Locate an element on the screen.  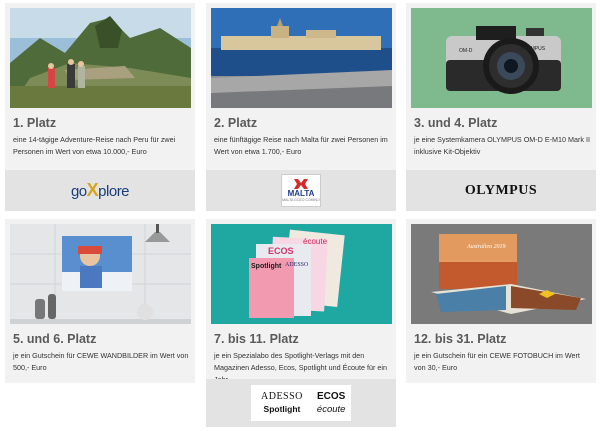
prize-title: 5. und 6. Platz is located at coordinates (55, 339).